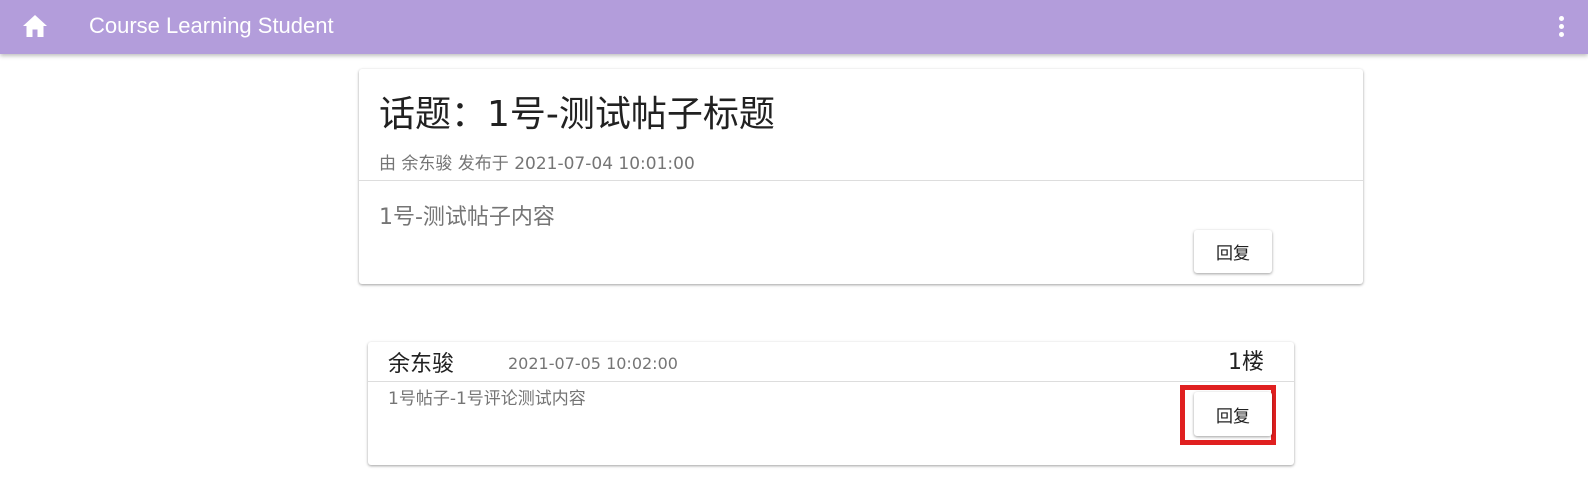 The height and width of the screenshot is (490, 1588). I want to click on topic-body: 1号-测试帖子内容, so click(467, 217).